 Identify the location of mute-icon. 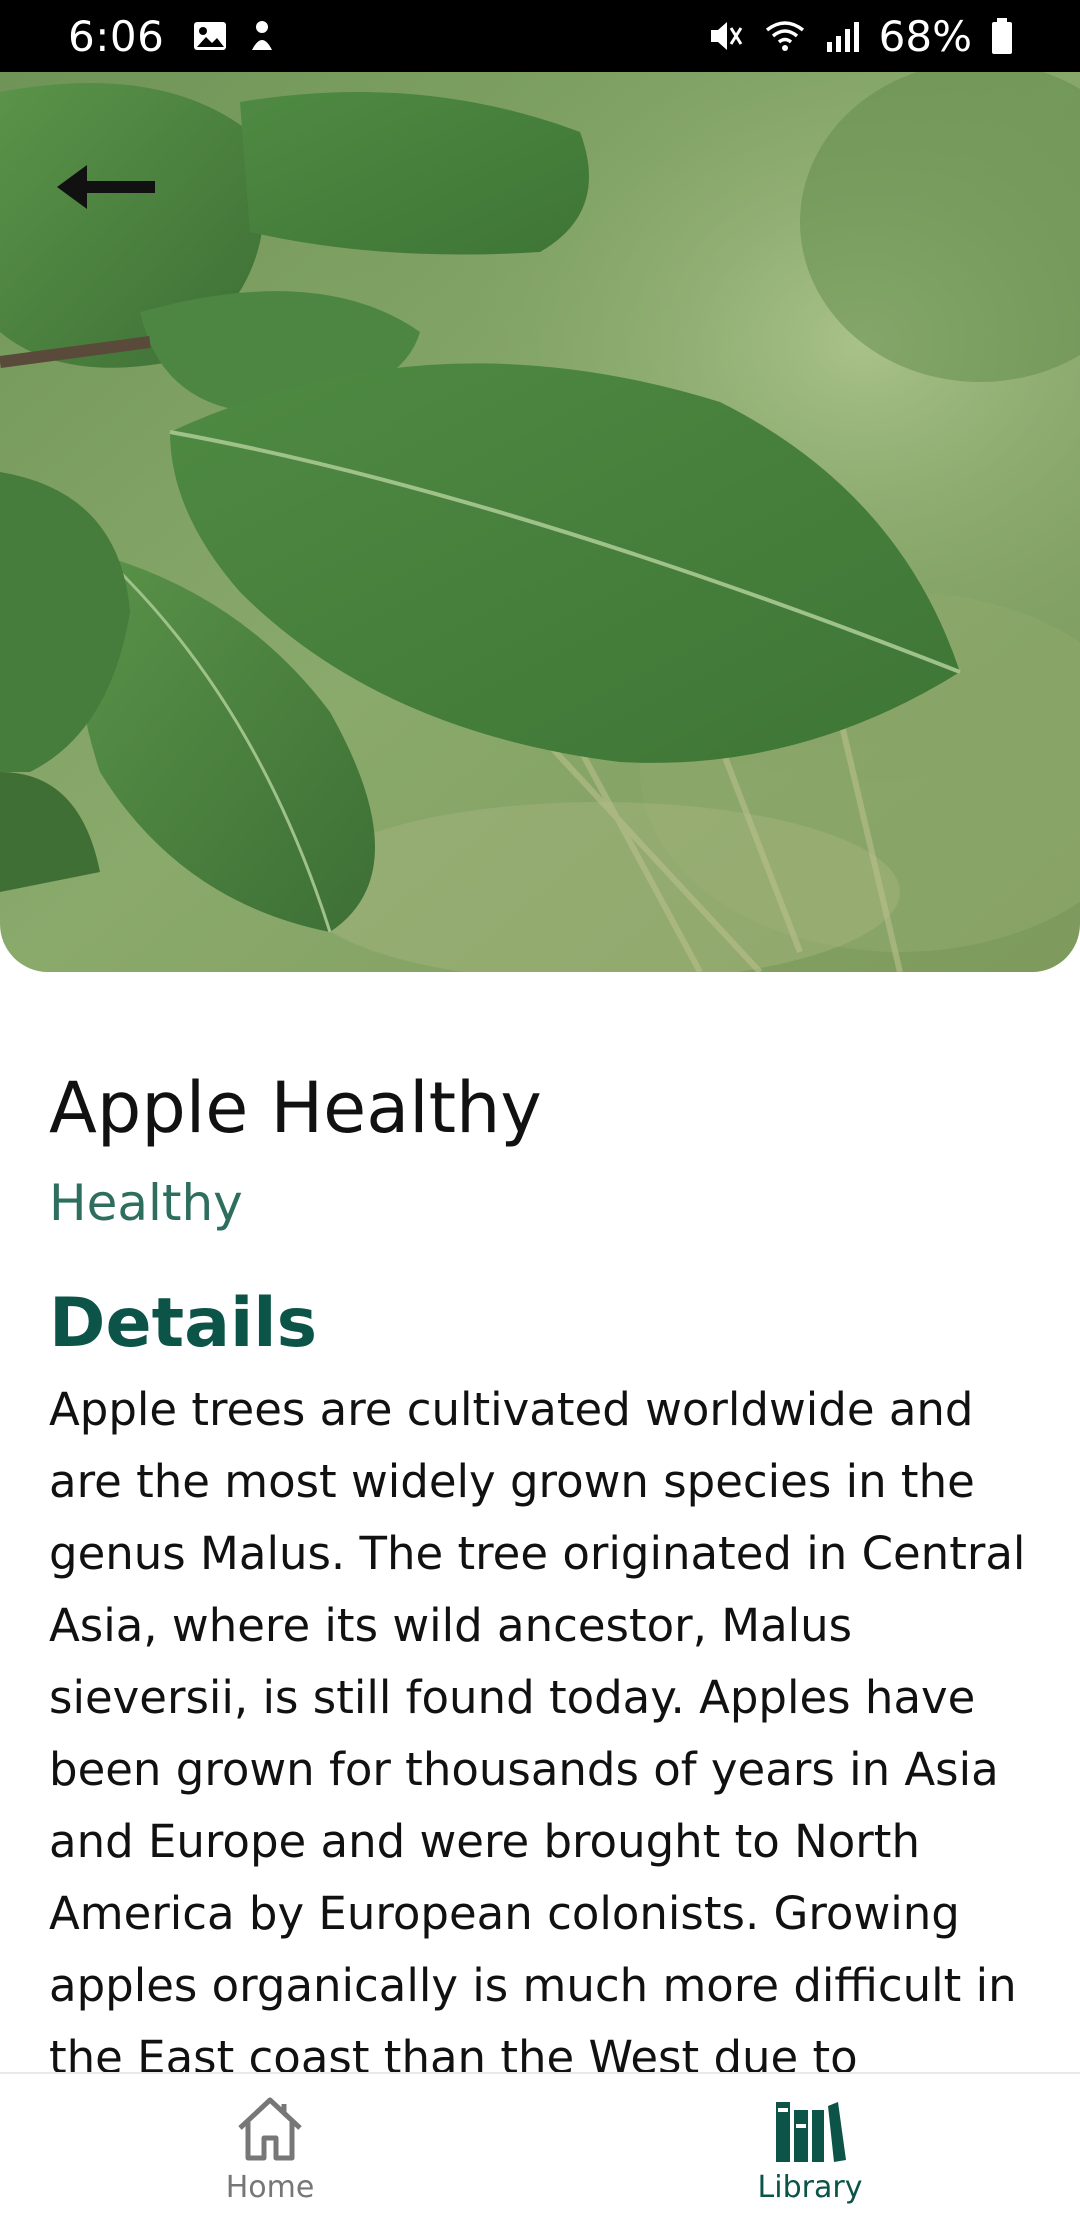
(726, 36).